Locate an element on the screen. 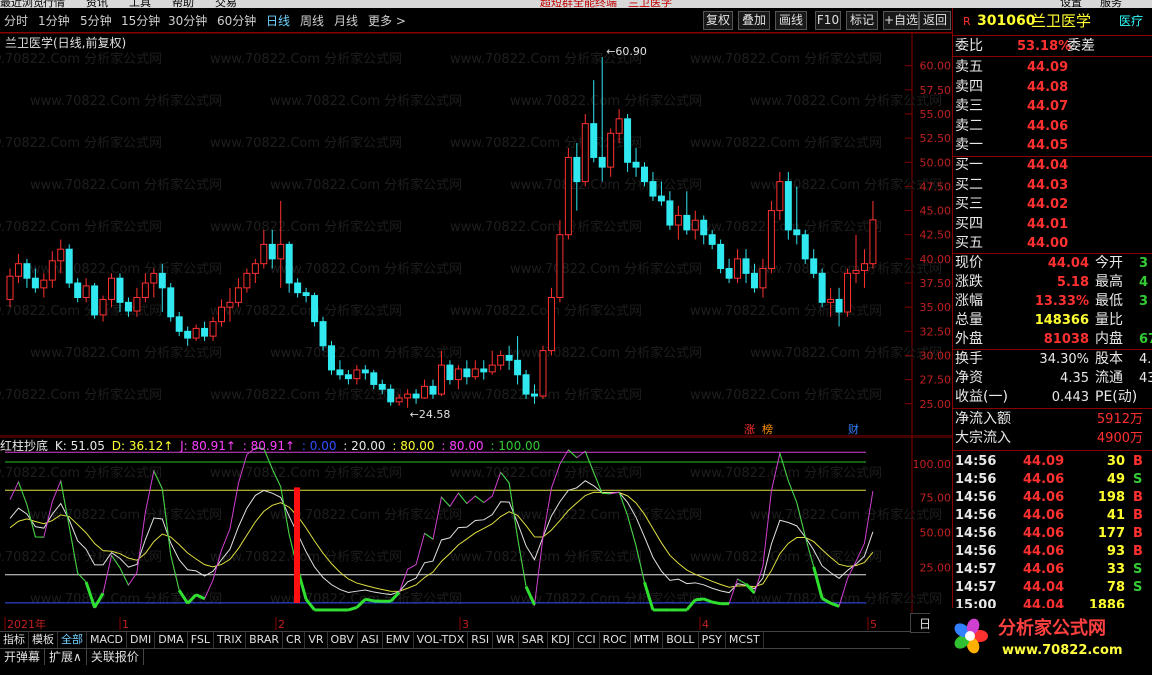 Image resolution: width=1152 pixels, height=675 pixels. period-tab: 分时 is located at coordinates (16, 20).